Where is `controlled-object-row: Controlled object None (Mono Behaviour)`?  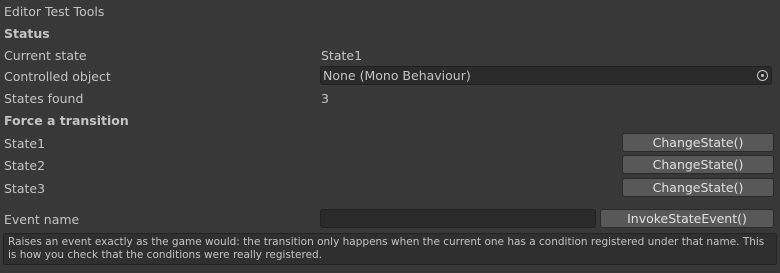 controlled-object-row: Controlled object None (Mono Behaviour) is located at coordinates (390, 76).